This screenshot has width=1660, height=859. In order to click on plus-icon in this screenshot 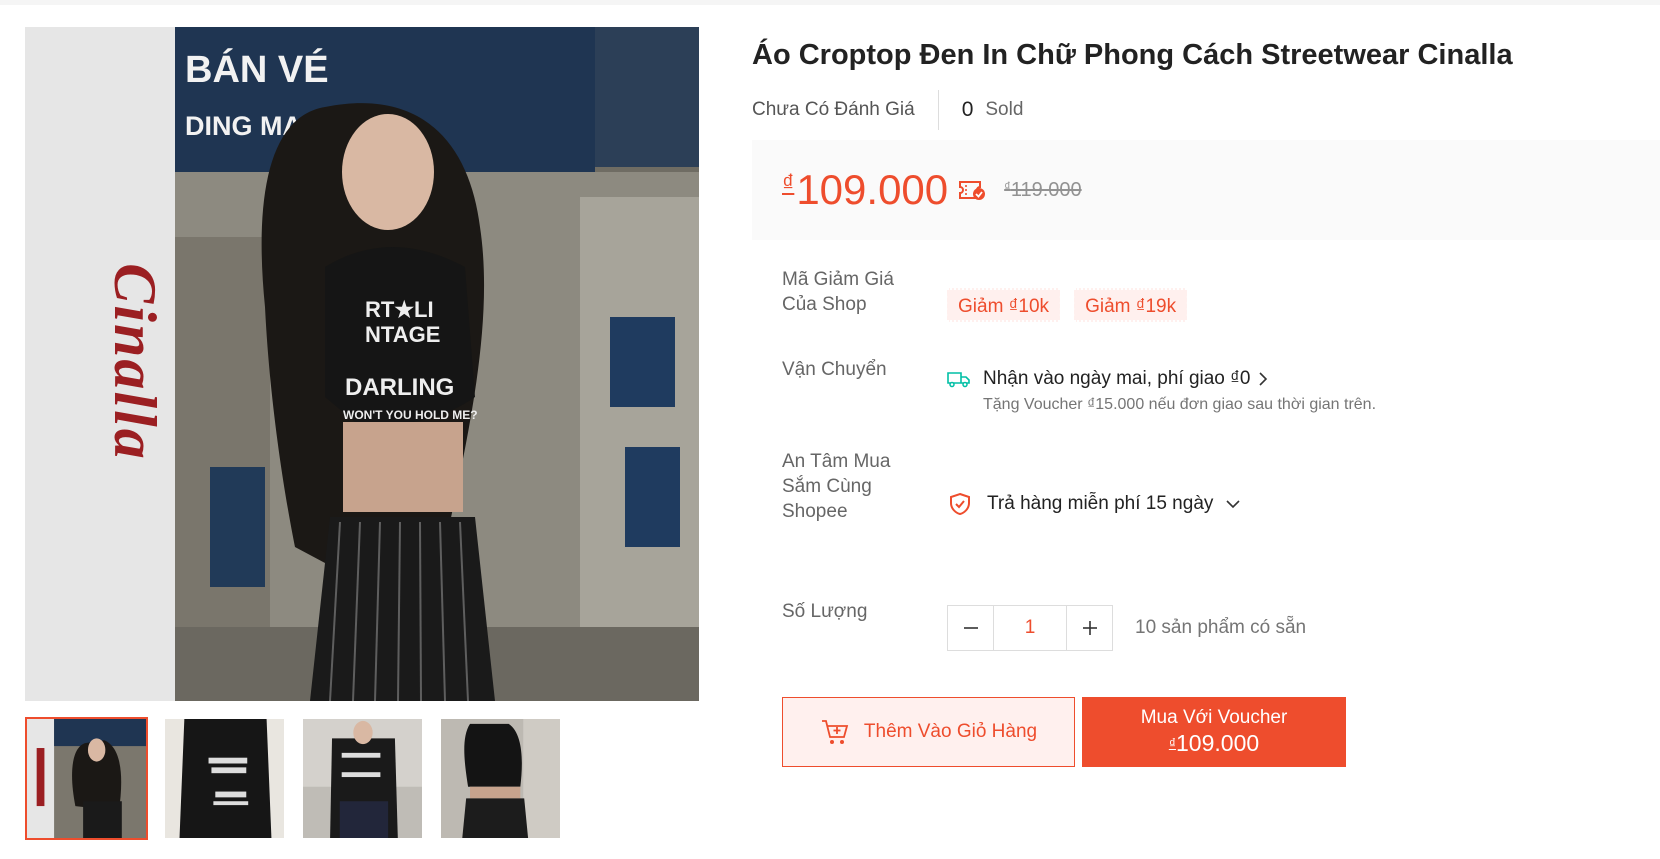, I will do `click(1089, 628)`.